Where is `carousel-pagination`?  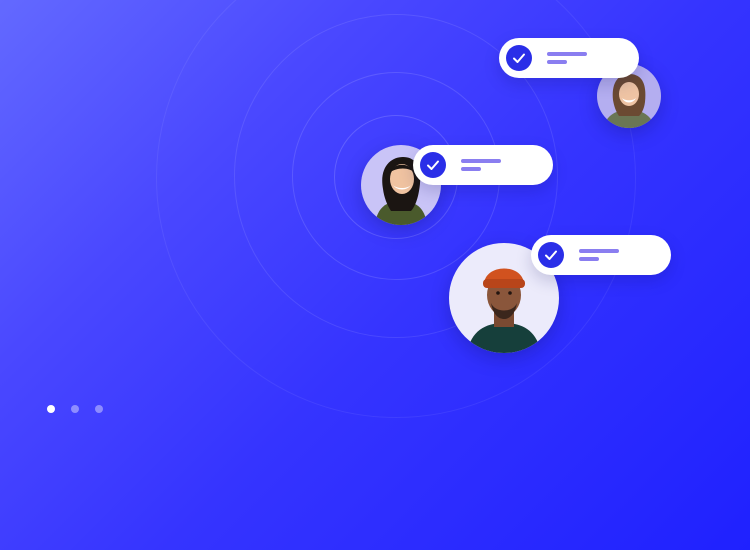 carousel-pagination is located at coordinates (75, 409).